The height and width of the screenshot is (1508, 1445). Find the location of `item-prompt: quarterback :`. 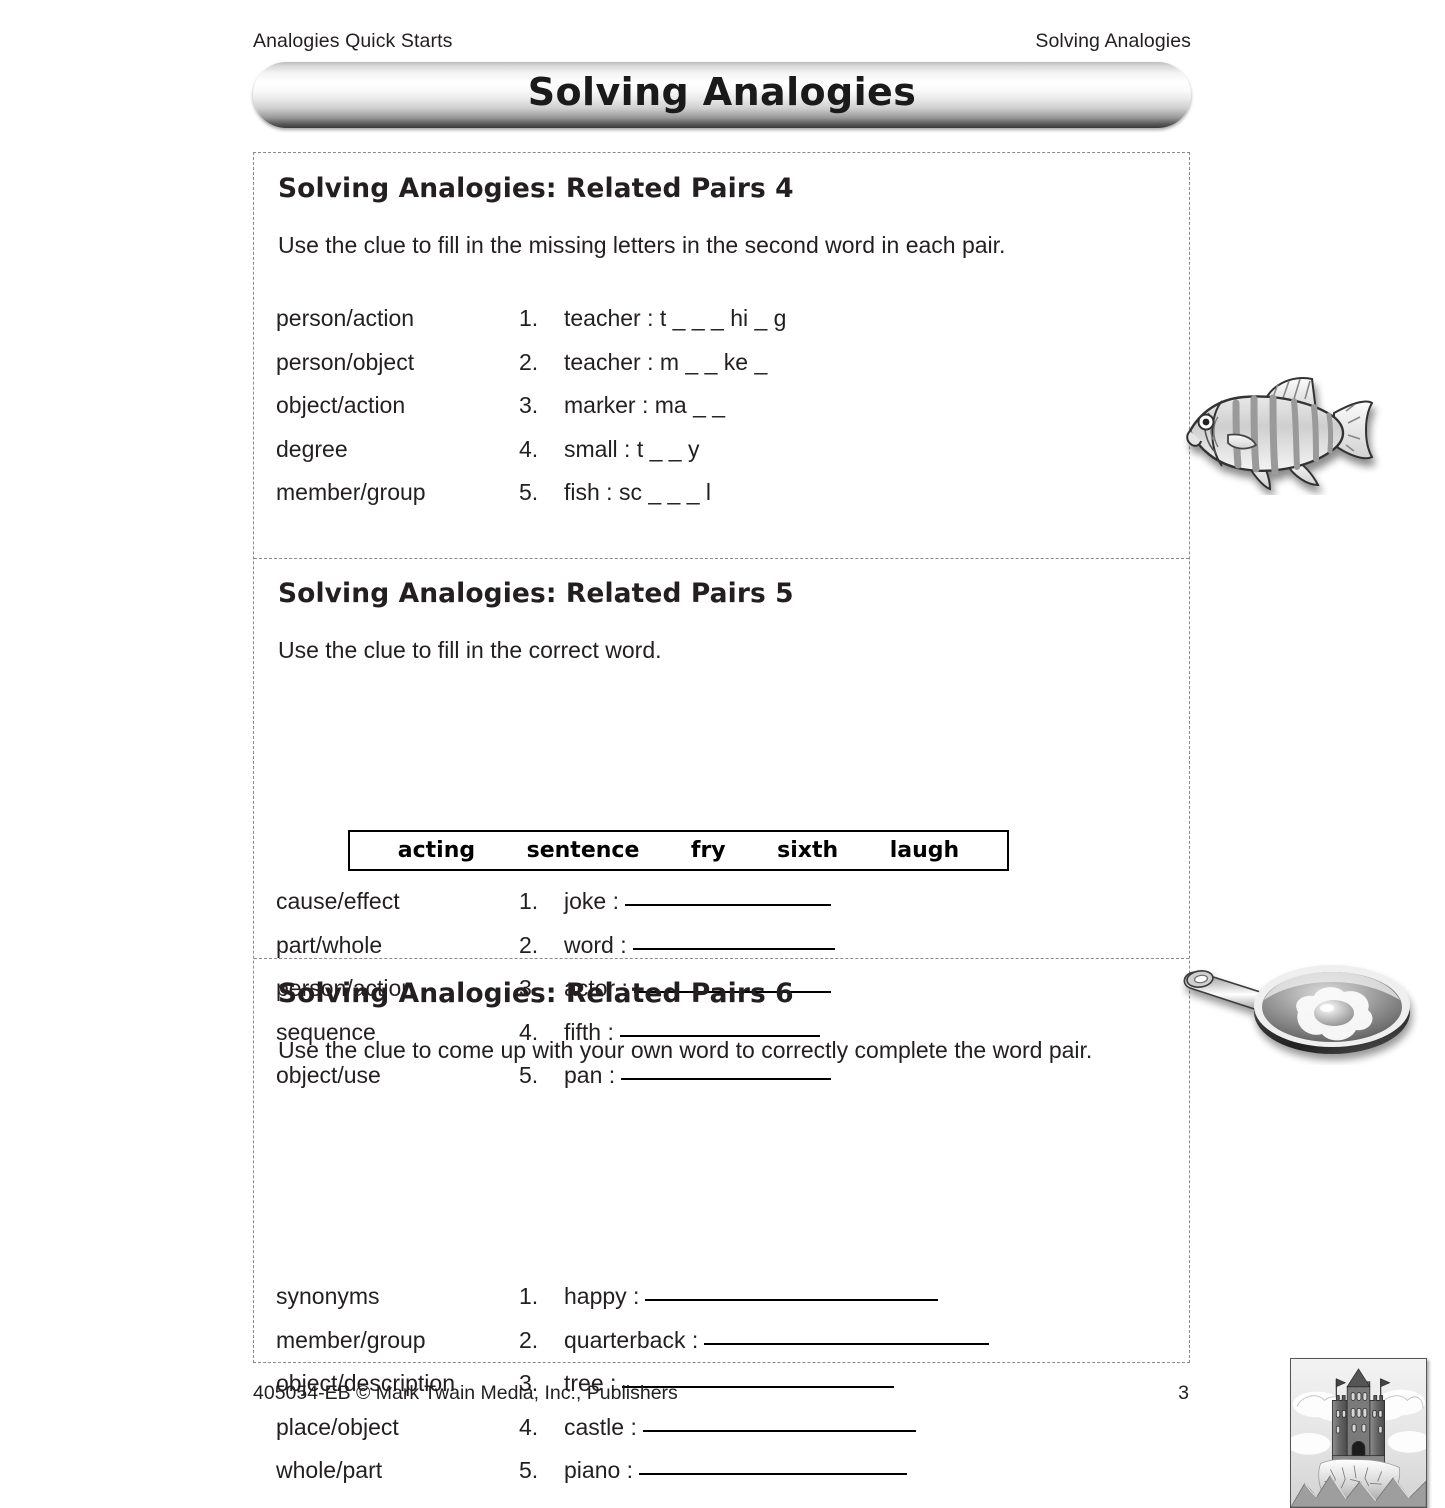

item-prompt: quarterback : is located at coordinates (777, 1340).